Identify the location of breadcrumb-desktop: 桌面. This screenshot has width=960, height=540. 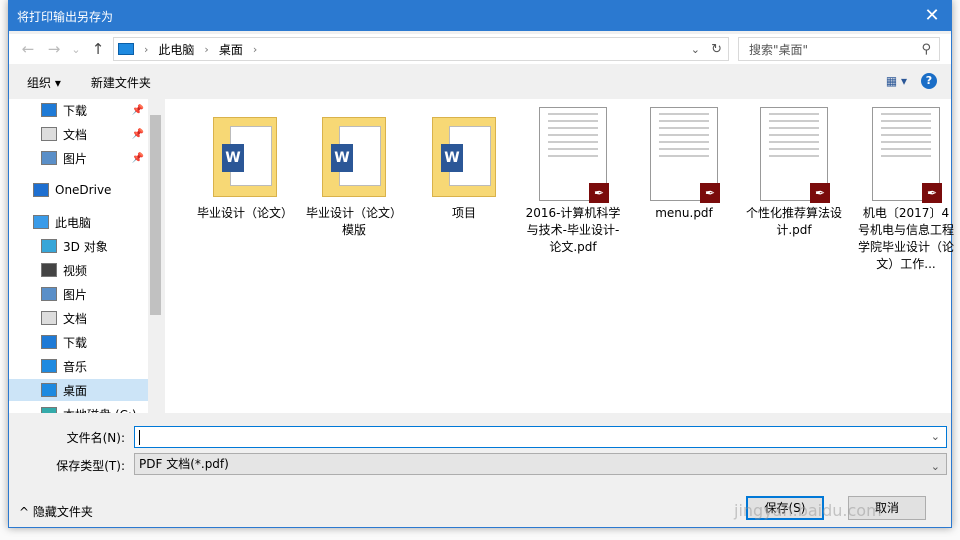
(231, 49).